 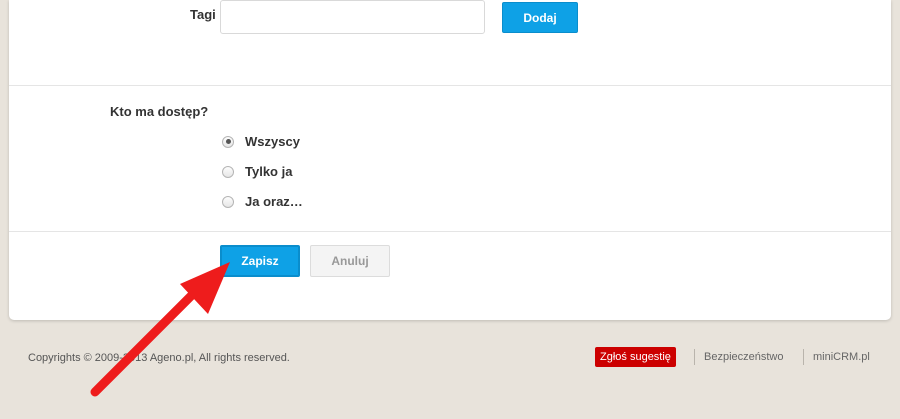 I want to click on access-title: Kto ma dostęp?, so click(x=159, y=111).